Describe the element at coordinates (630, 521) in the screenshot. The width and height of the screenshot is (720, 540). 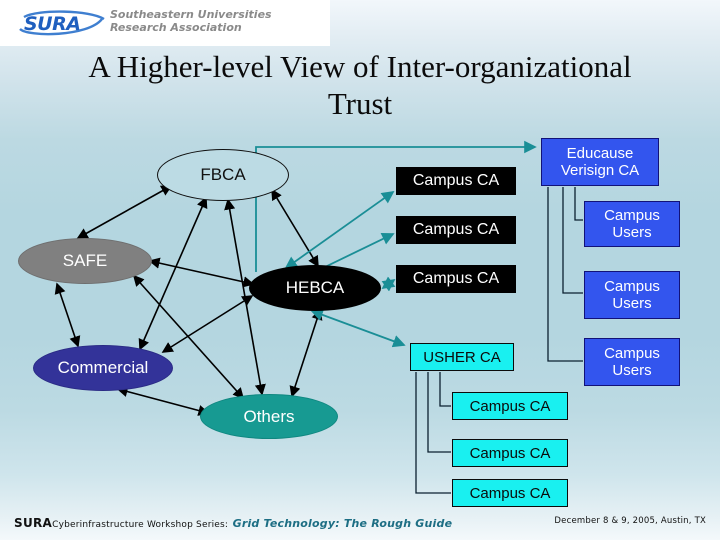
I see `footer-date-location: December 8 & 9, 2005, Austin, TX` at that location.